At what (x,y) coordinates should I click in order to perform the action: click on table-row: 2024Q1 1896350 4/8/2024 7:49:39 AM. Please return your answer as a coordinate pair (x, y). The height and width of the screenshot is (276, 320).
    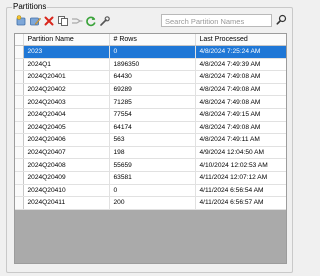
    Looking at the image, I should click on (150, 65).